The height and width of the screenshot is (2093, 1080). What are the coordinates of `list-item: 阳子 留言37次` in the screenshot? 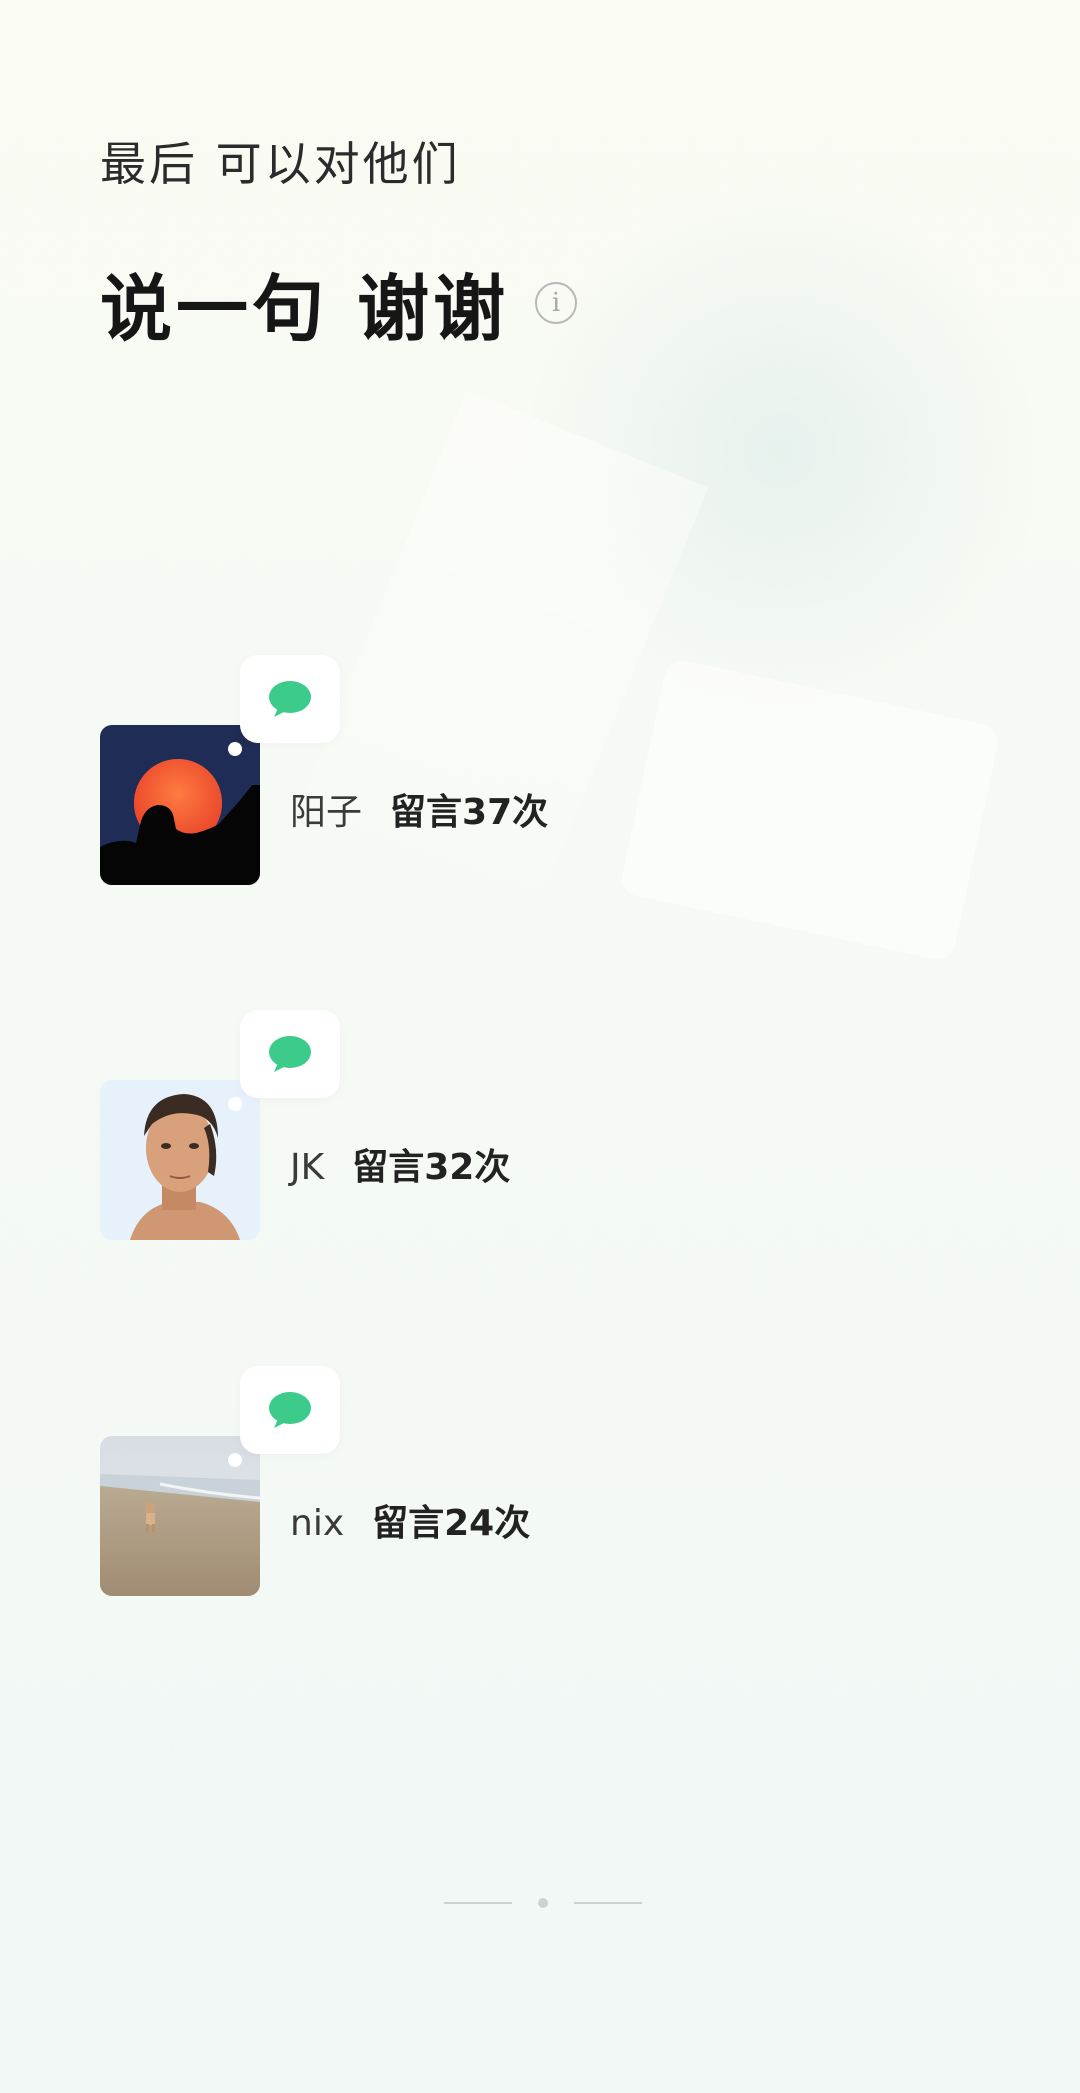 It's located at (450, 775).